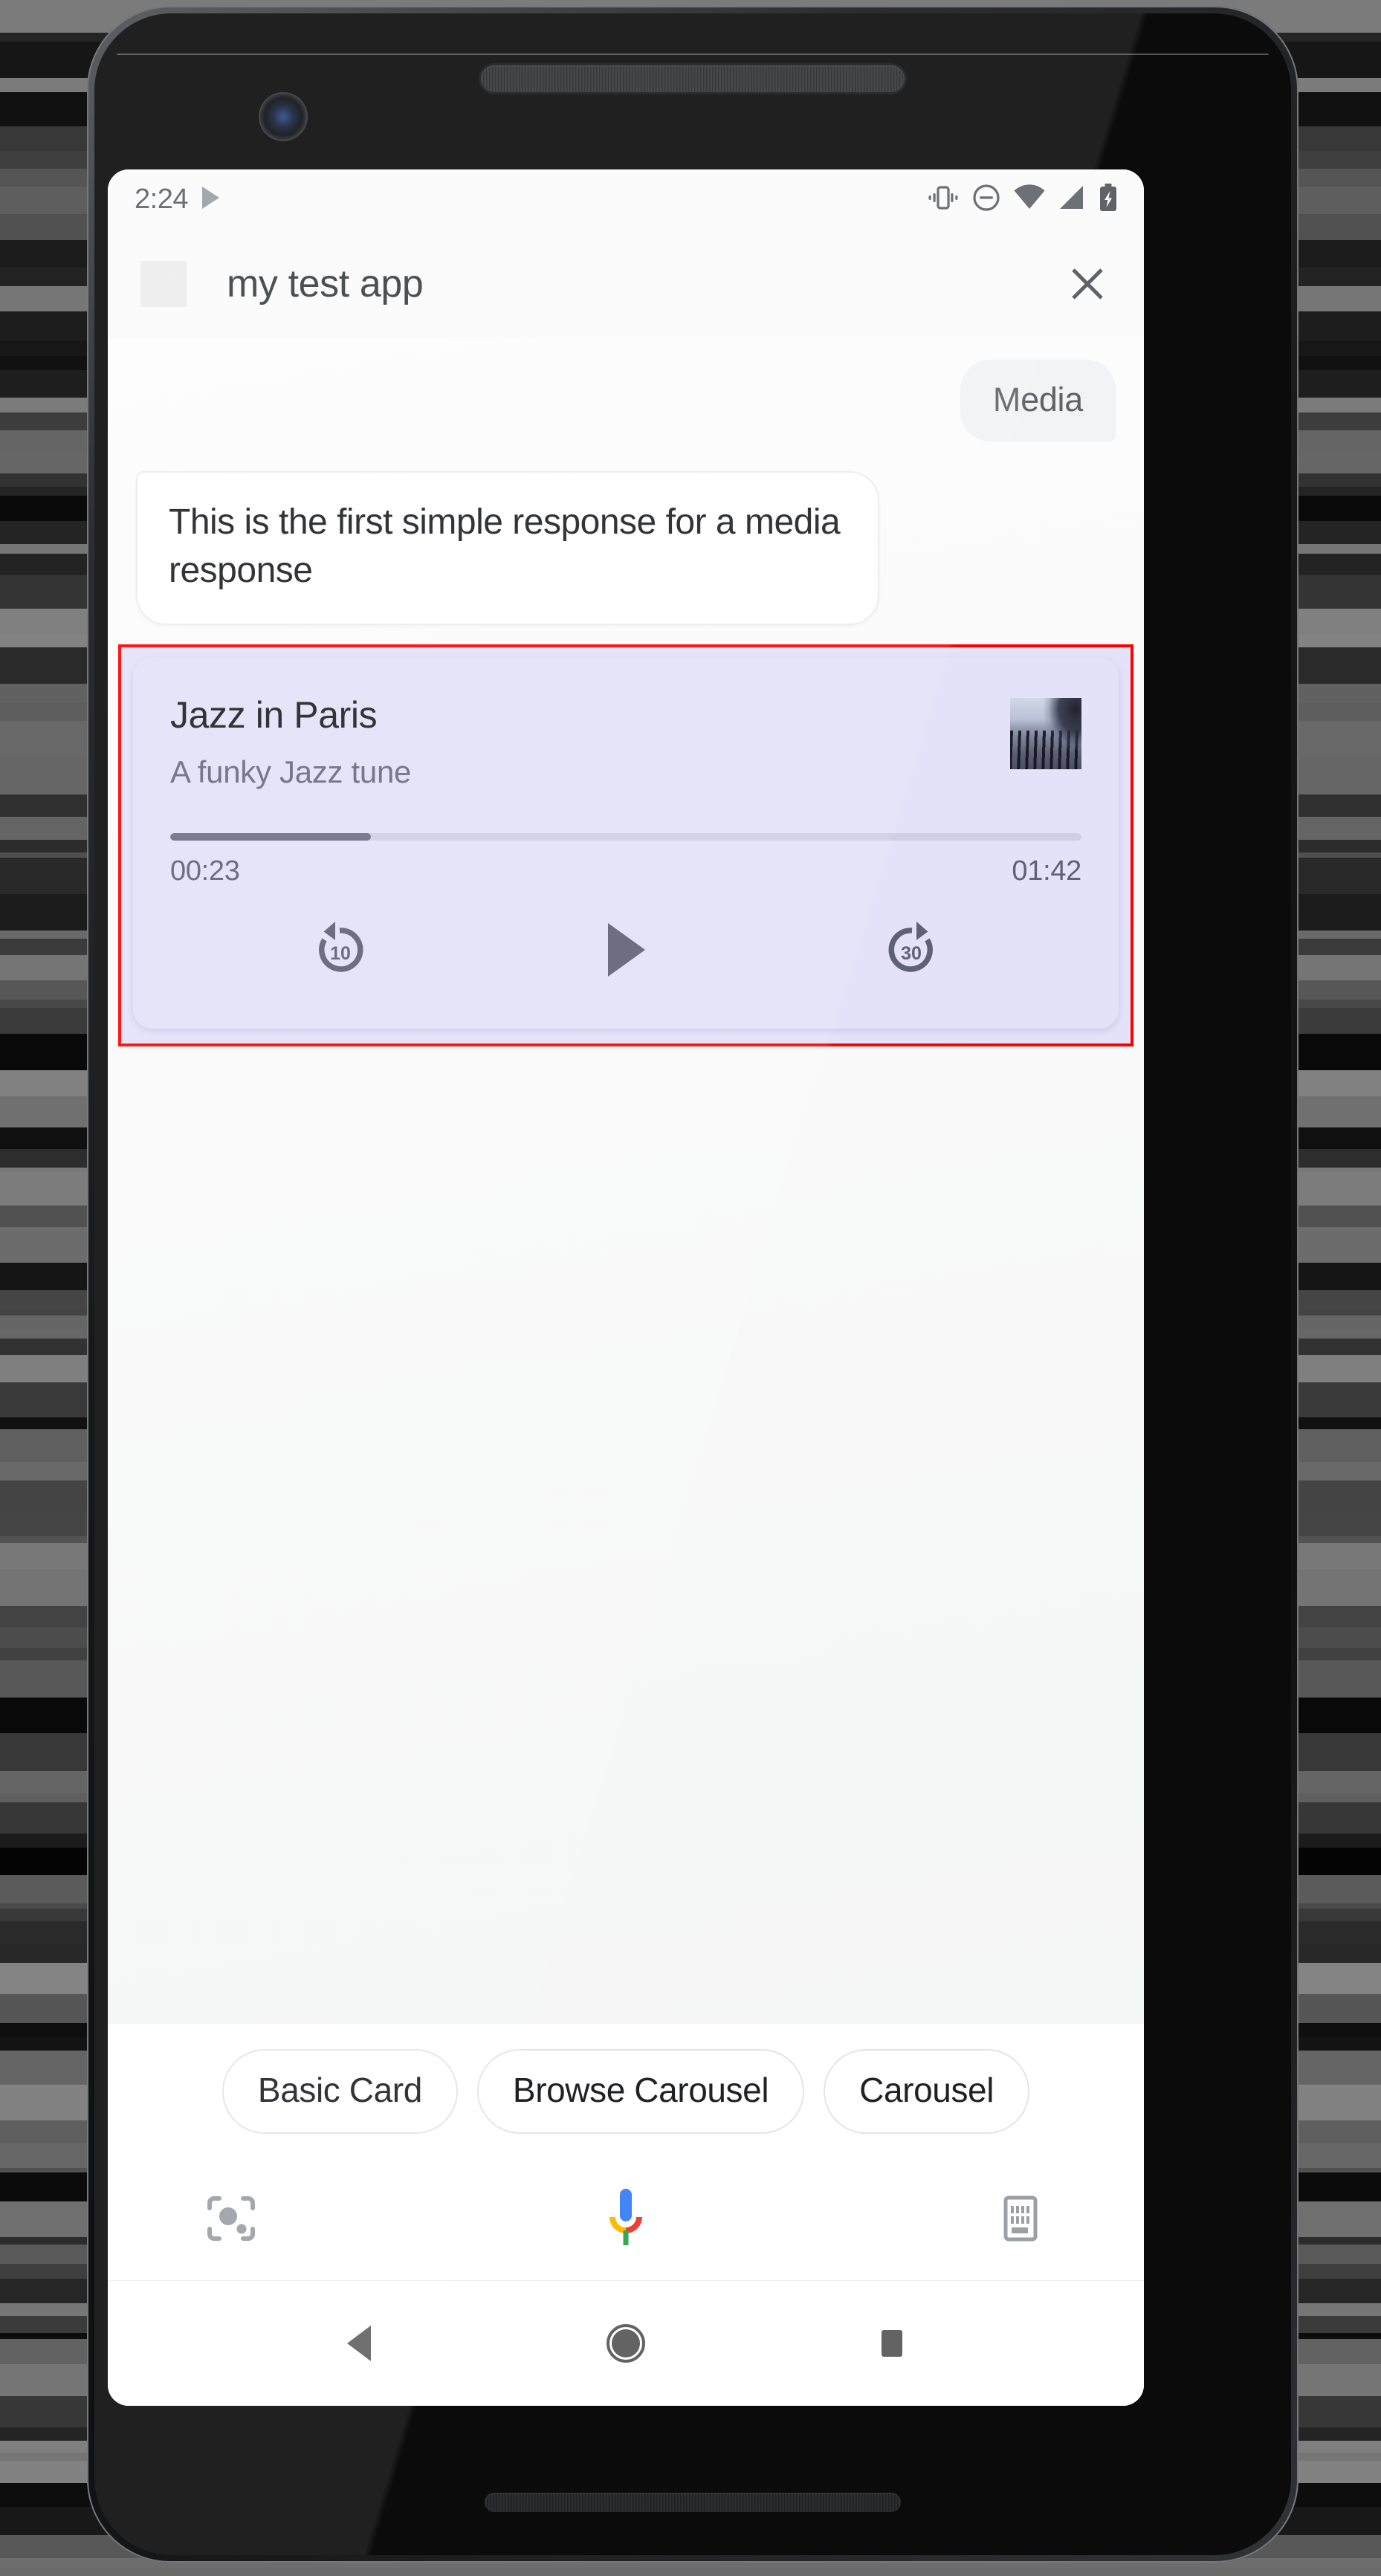 The image size is (1381, 2576). I want to click on media-progress-bar: 00:23 01:42, so click(625, 860).